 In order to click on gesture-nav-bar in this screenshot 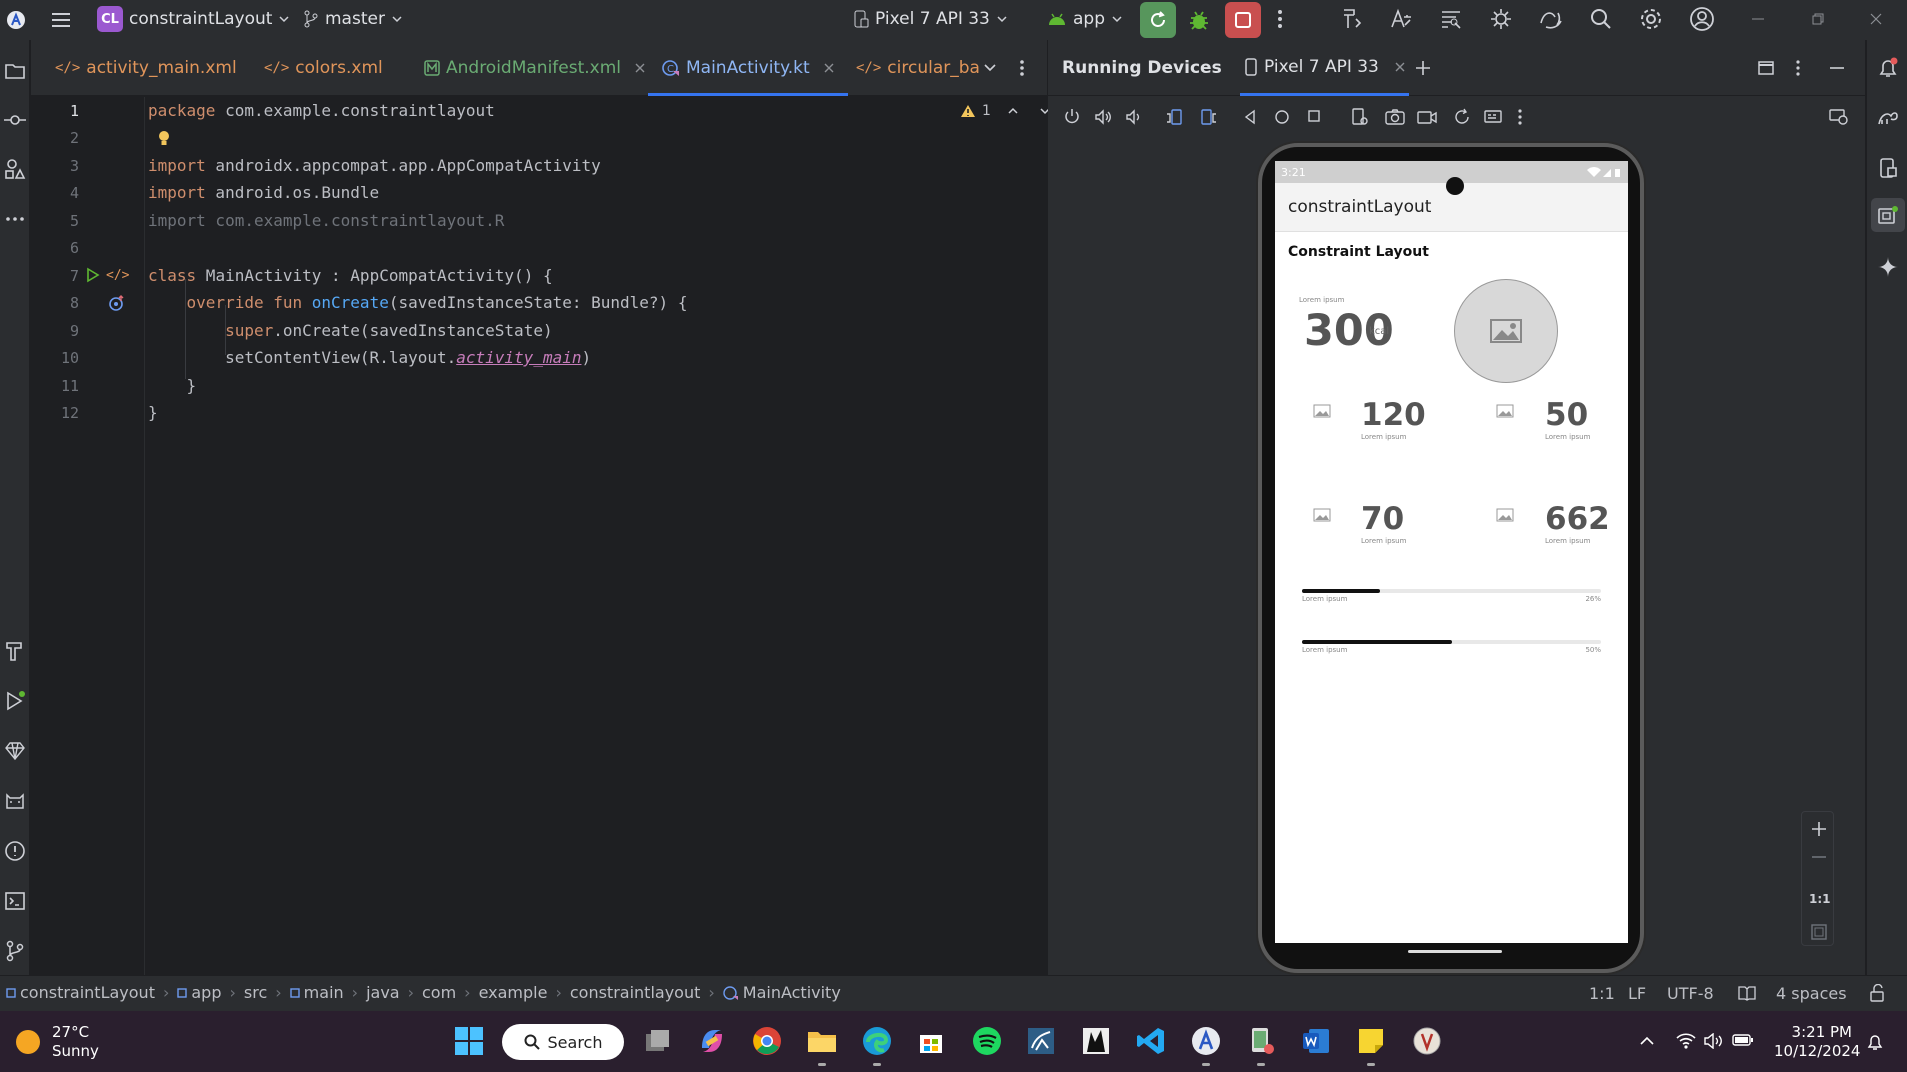, I will do `click(1455, 951)`.